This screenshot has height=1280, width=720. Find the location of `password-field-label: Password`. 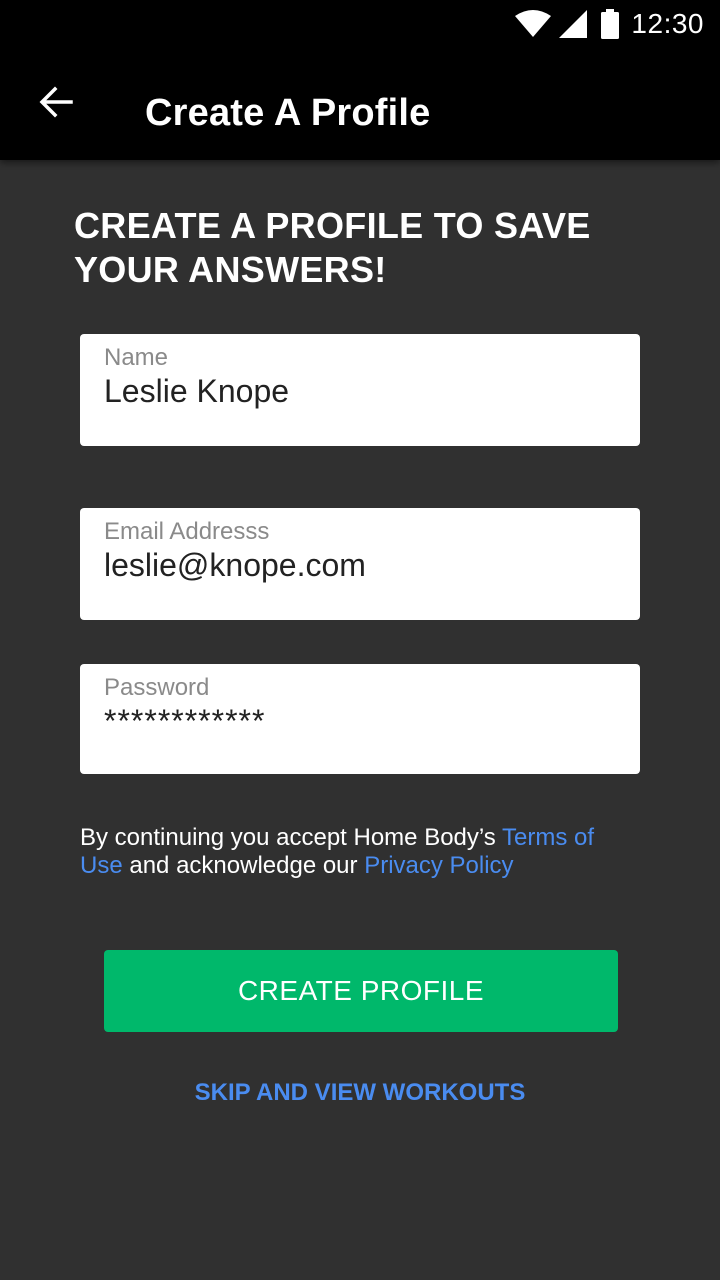

password-field-label: Password is located at coordinates (157, 687).